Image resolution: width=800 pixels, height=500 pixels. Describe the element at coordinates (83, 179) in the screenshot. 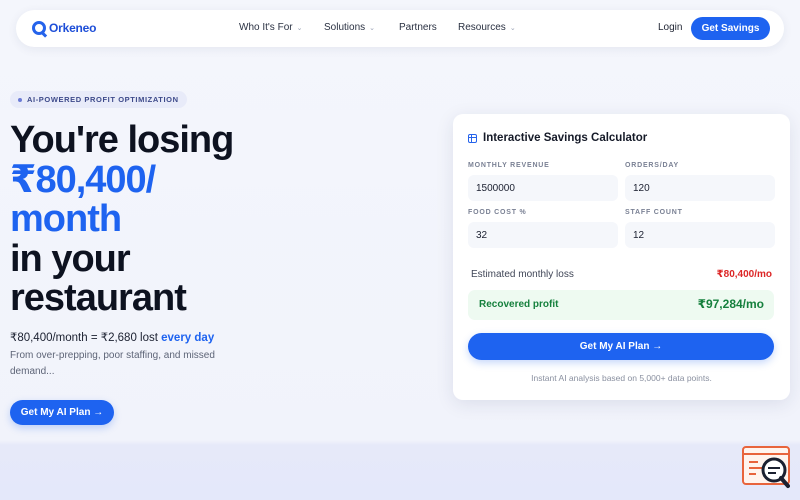

I see `hero-title-amount: ₹80,400/` at that location.